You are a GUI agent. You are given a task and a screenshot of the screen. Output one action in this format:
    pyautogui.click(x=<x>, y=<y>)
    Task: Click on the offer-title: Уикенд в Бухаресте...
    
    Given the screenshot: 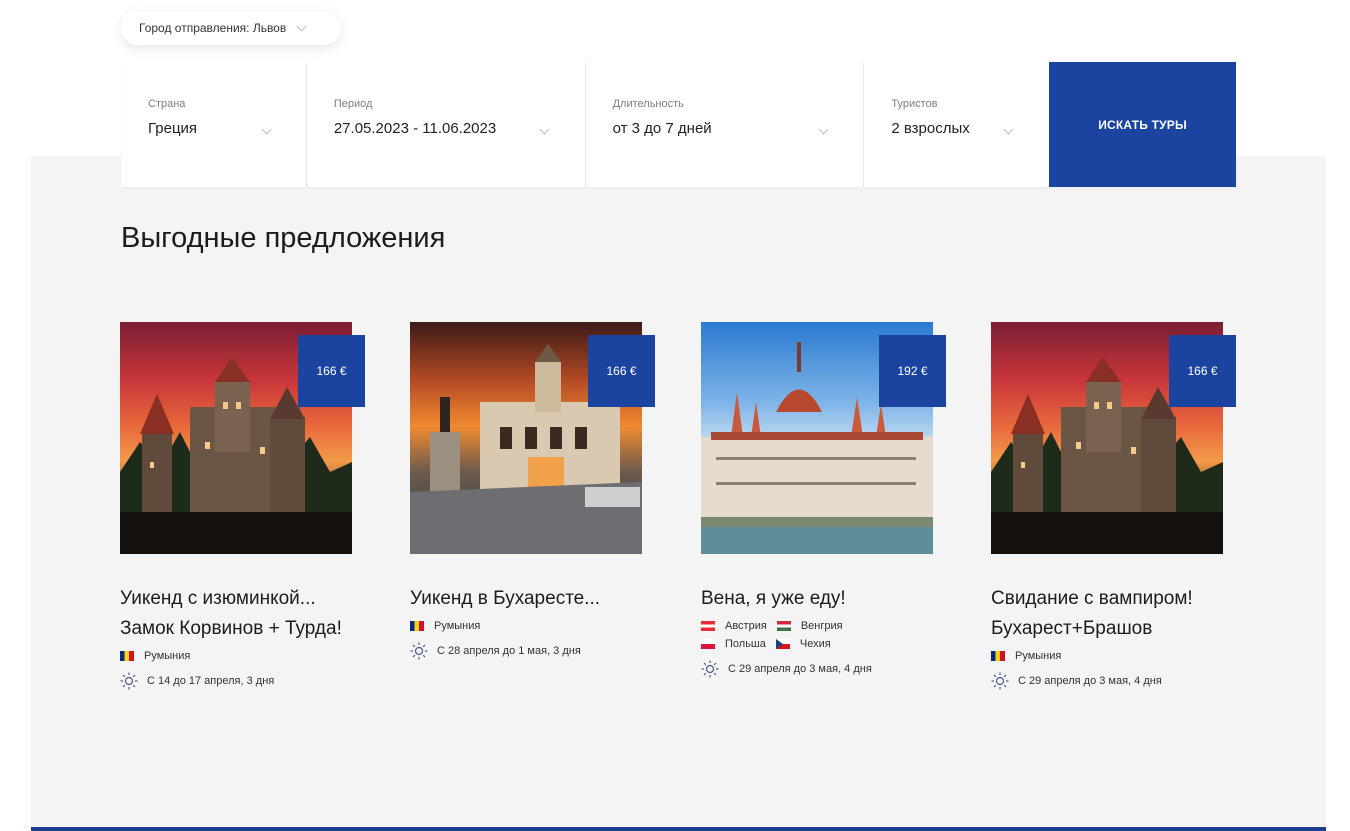 What is the action you would take?
    pyautogui.click(x=530, y=599)
    